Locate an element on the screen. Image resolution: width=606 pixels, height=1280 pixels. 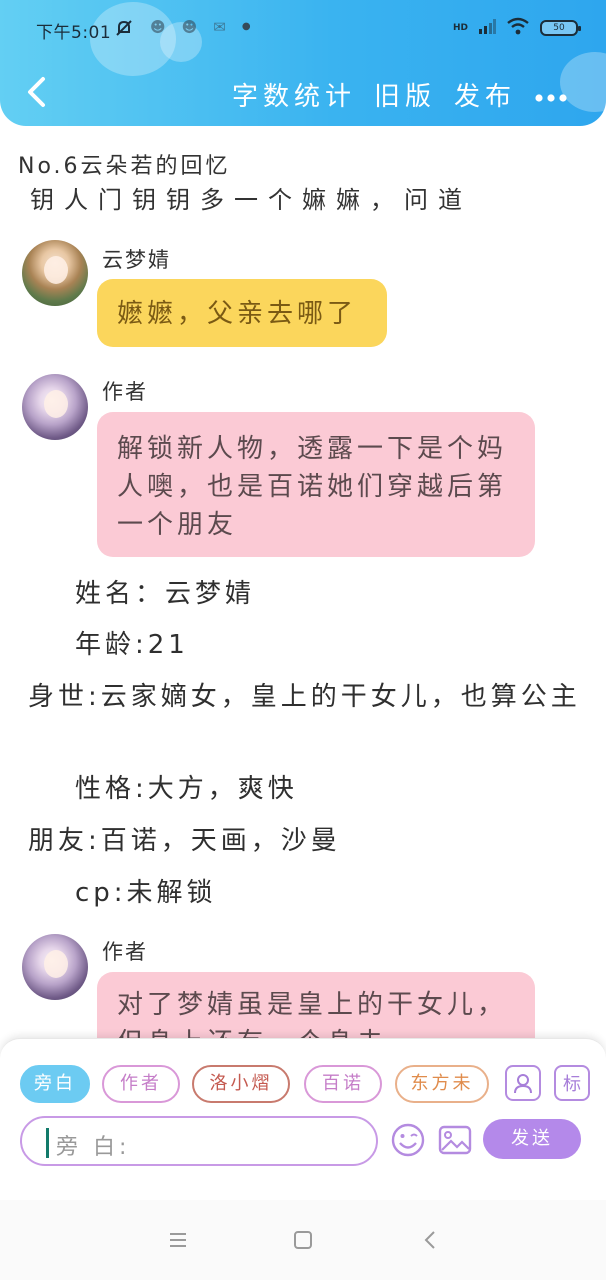
person-icon is located at coordinates (523, 1084).